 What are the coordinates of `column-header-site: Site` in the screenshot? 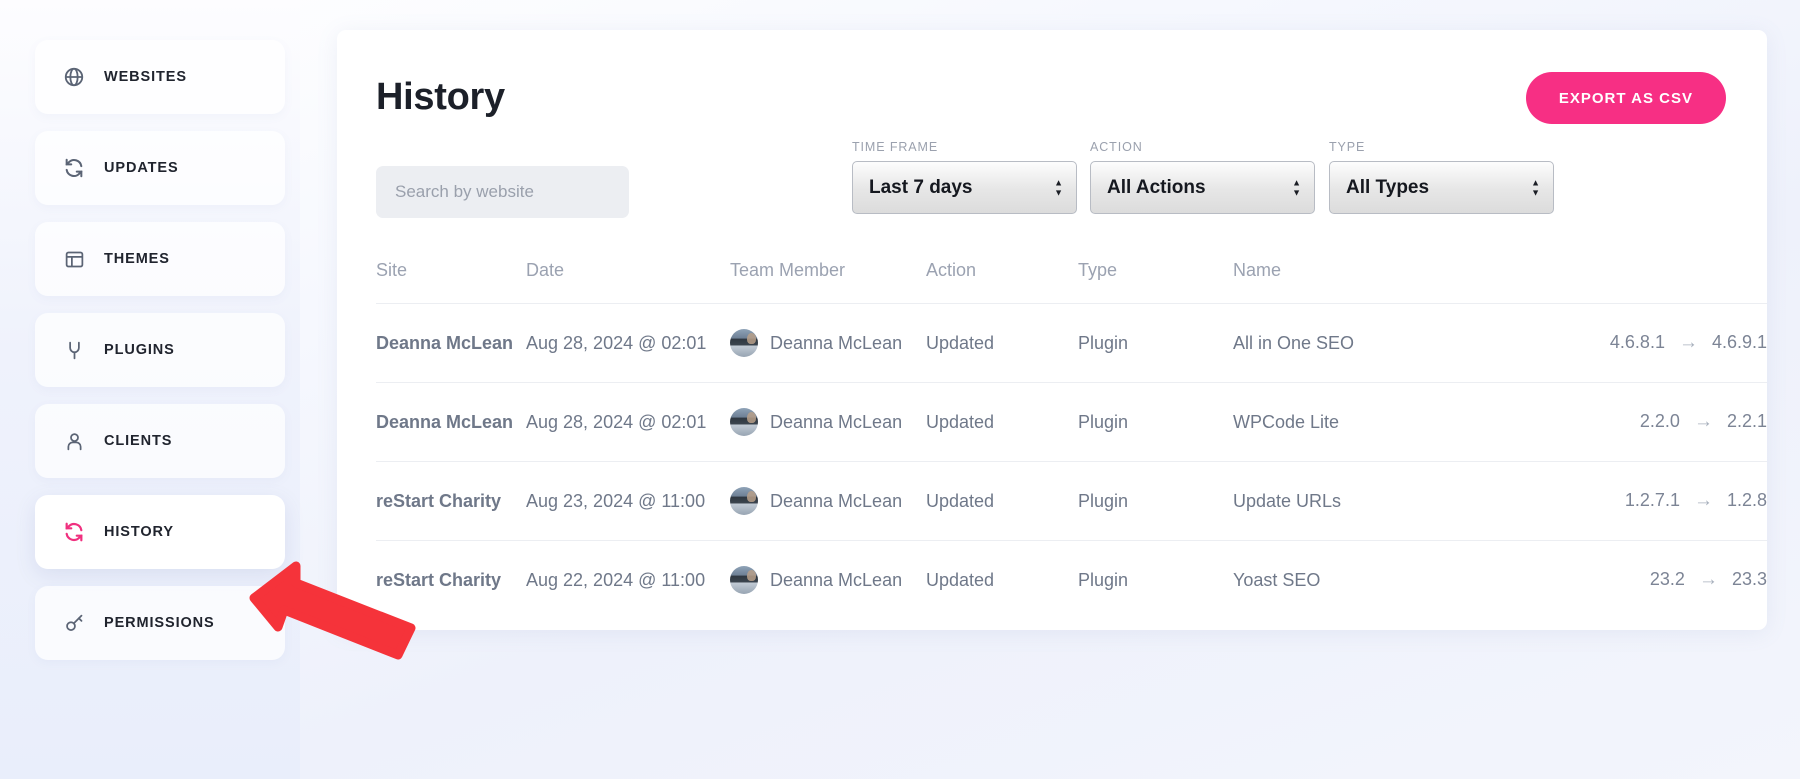 It's located at (451, 282).